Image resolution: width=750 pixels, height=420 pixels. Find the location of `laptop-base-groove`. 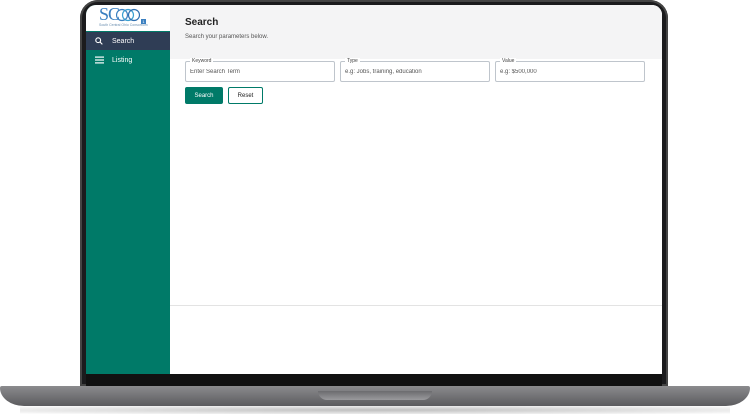

laptop-base-groove is located at coordinates (375, 395).